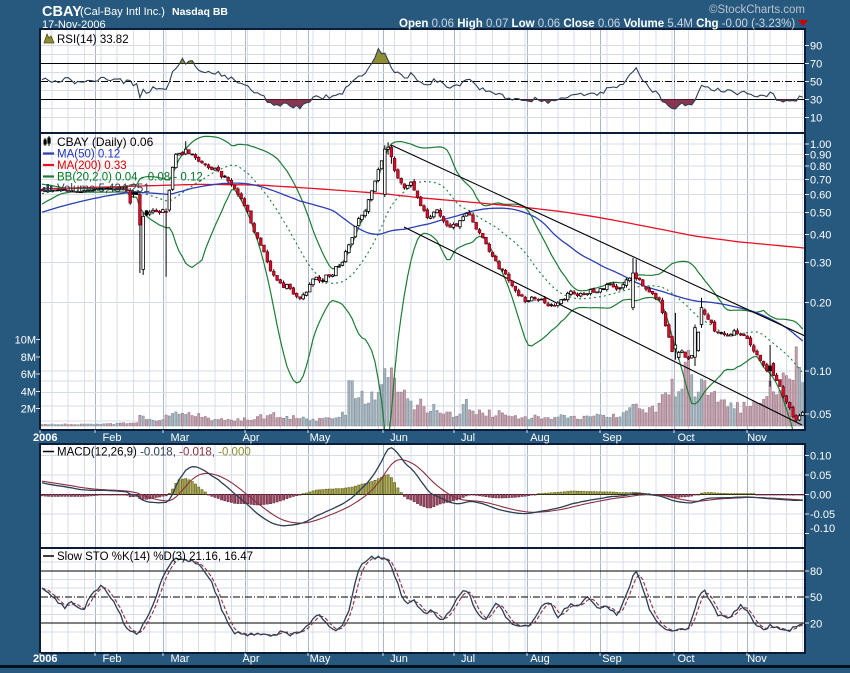 This screenshot has width=850, height=673. Describe the element at coordinates (25, 341) in the screenshot. I see `svg-text: 10M` at that location.